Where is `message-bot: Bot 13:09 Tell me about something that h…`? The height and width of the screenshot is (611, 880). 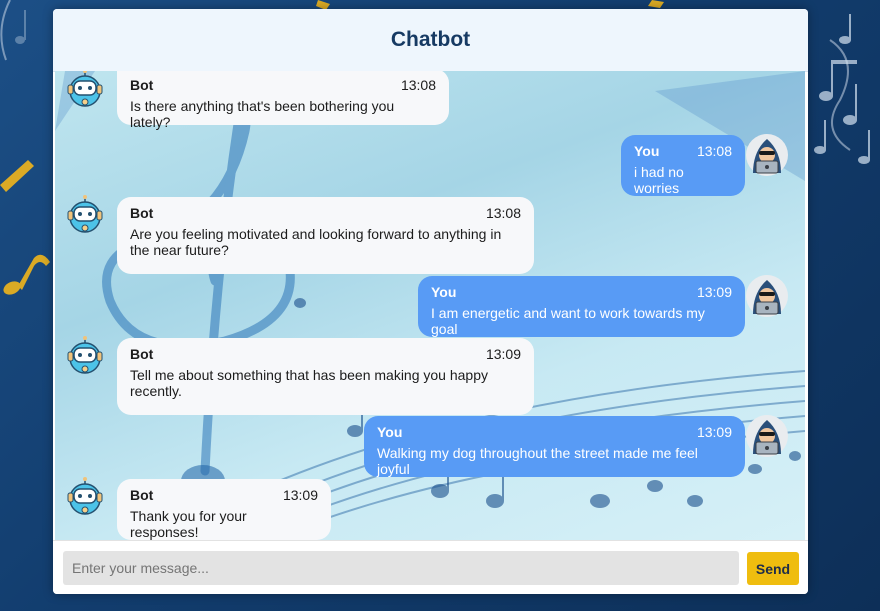
message-bot: Bot 13:09 Tell me about something that h… is located at coordinates (325, 376).